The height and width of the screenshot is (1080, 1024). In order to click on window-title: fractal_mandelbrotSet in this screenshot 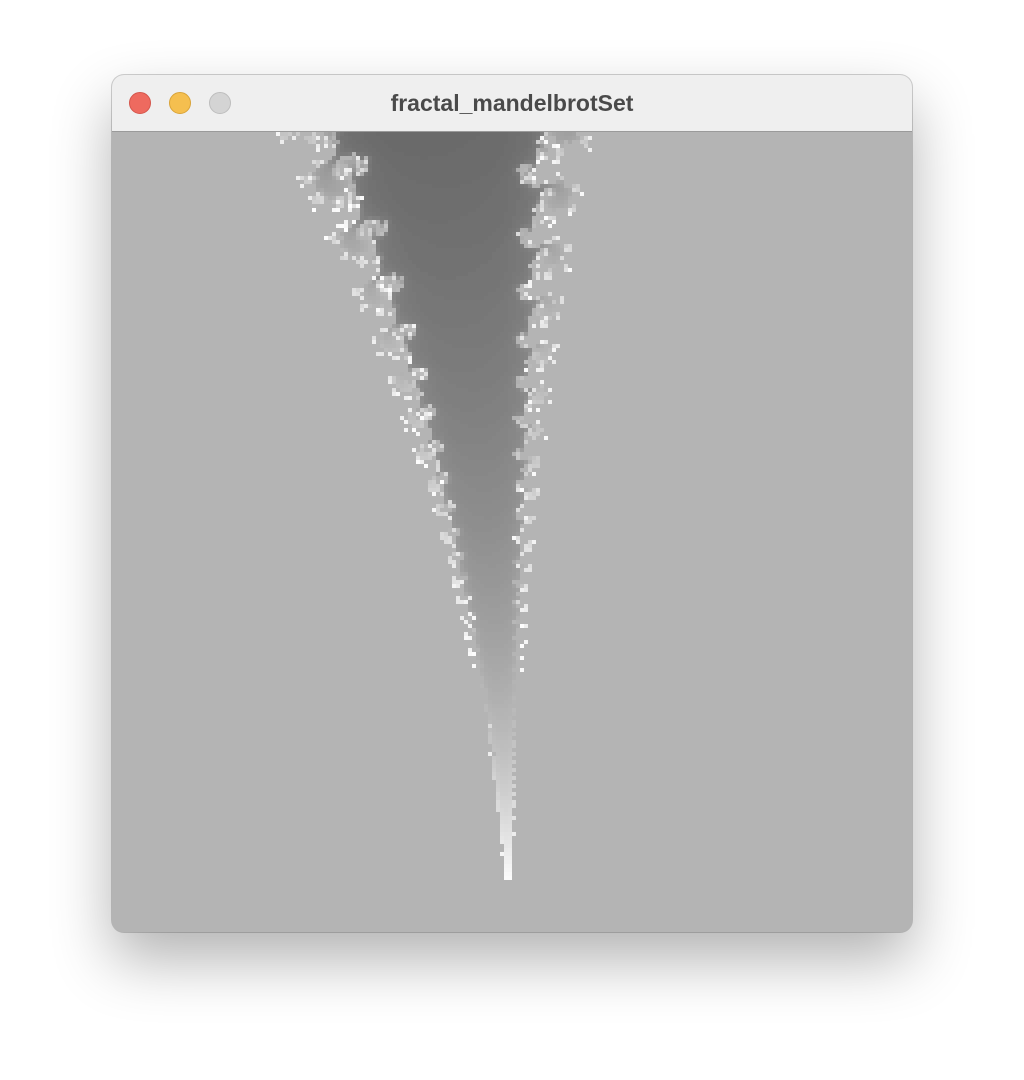, I will do `click(512, 103)`.